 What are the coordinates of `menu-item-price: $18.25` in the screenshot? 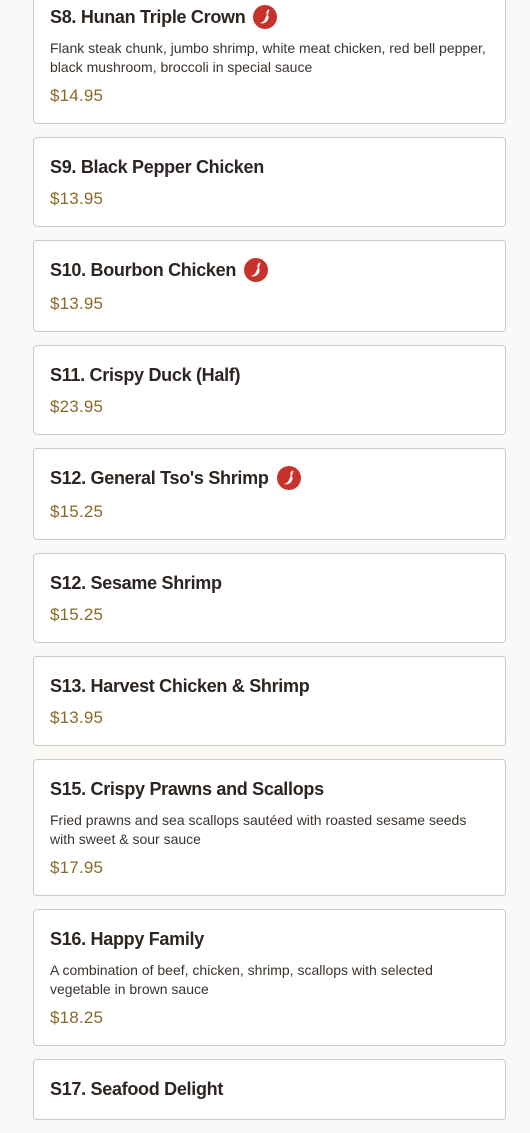 It's located at (77, 1017).